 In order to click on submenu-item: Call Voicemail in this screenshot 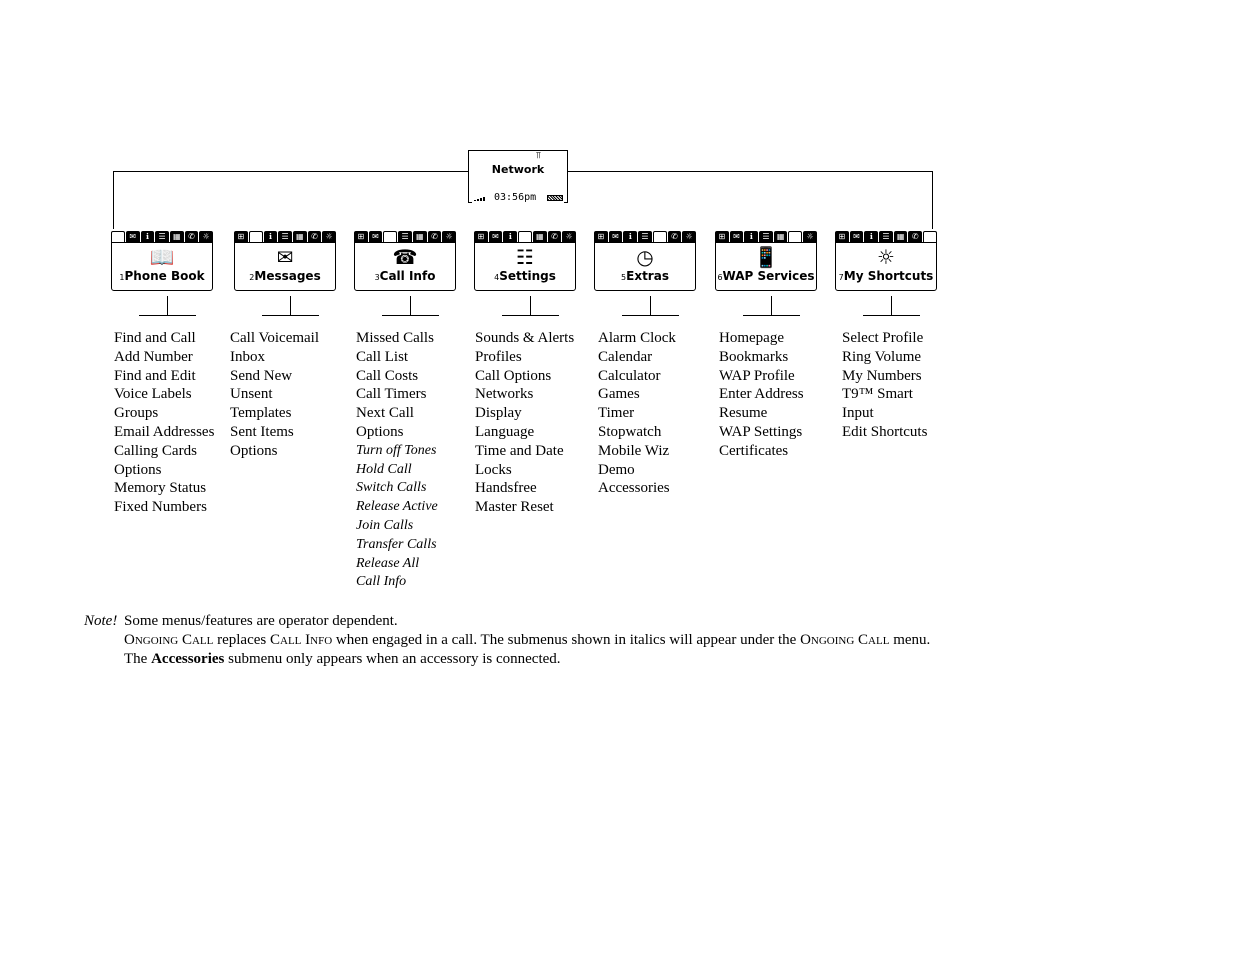, I will do `click(274, 338)`.